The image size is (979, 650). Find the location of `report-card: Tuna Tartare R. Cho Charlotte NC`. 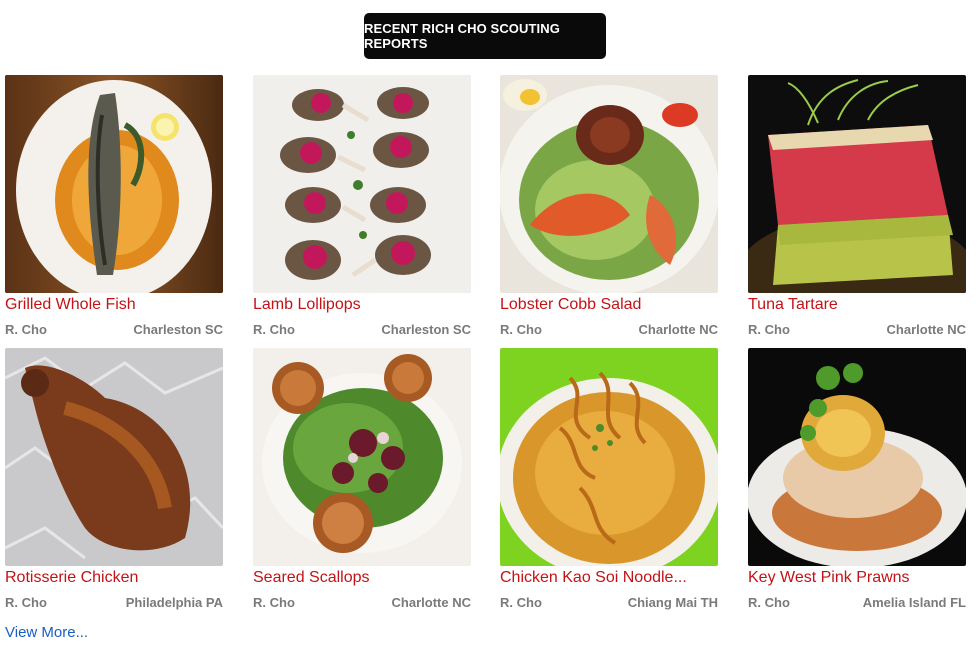

report-card: Tuna Tartare R. Cho Charlotte NC is located at coordinates (857, 206).